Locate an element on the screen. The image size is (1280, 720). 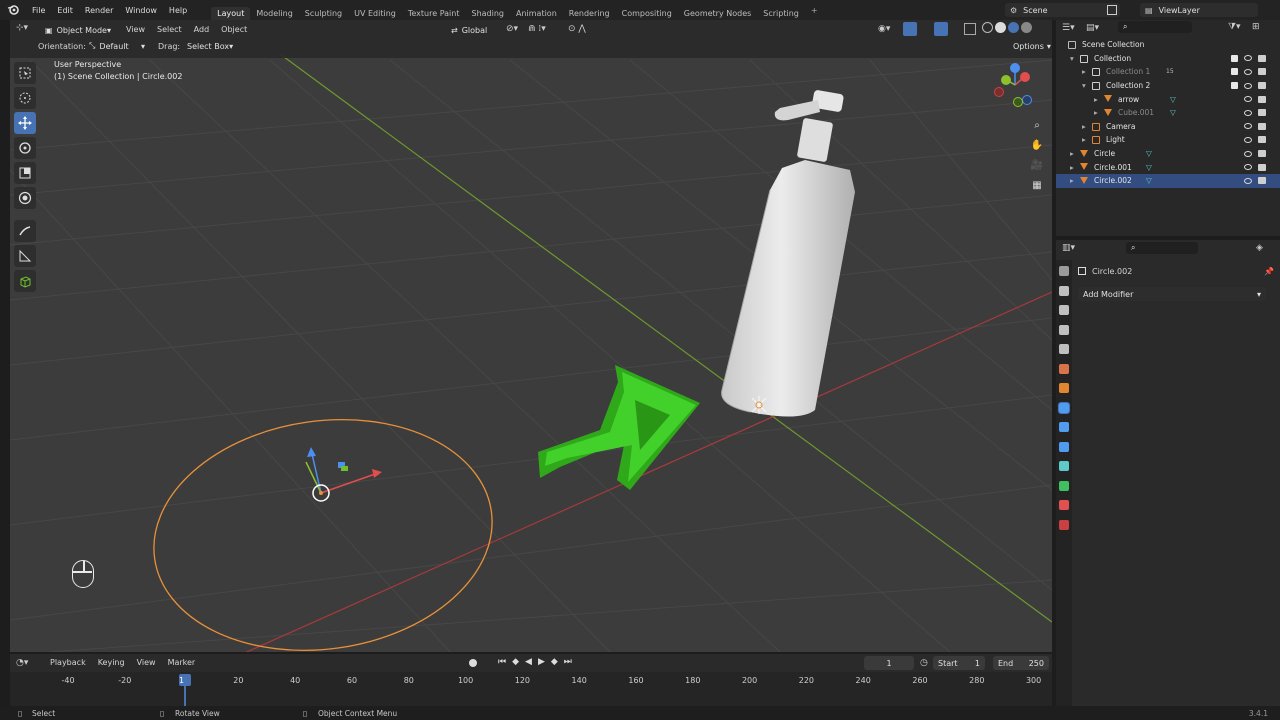
add-workspace-button: + is located at coordinates (814, 10).